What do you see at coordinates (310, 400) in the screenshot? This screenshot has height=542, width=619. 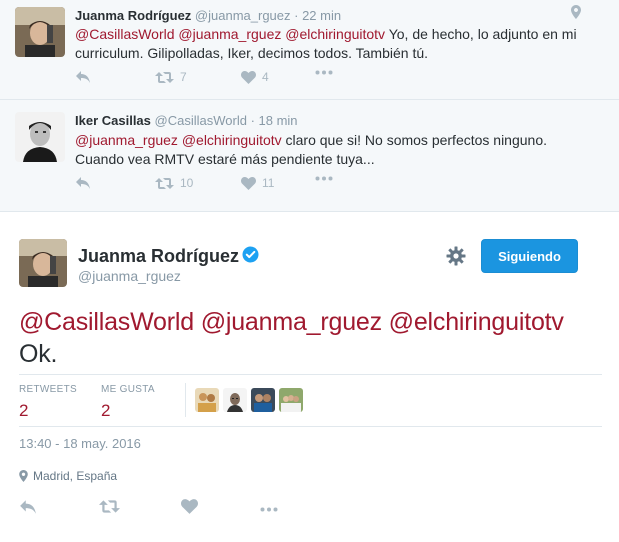 I see `tweet-stats: RETWEETS 2 ME GUSTA 2` at bounding box center [310, 400].